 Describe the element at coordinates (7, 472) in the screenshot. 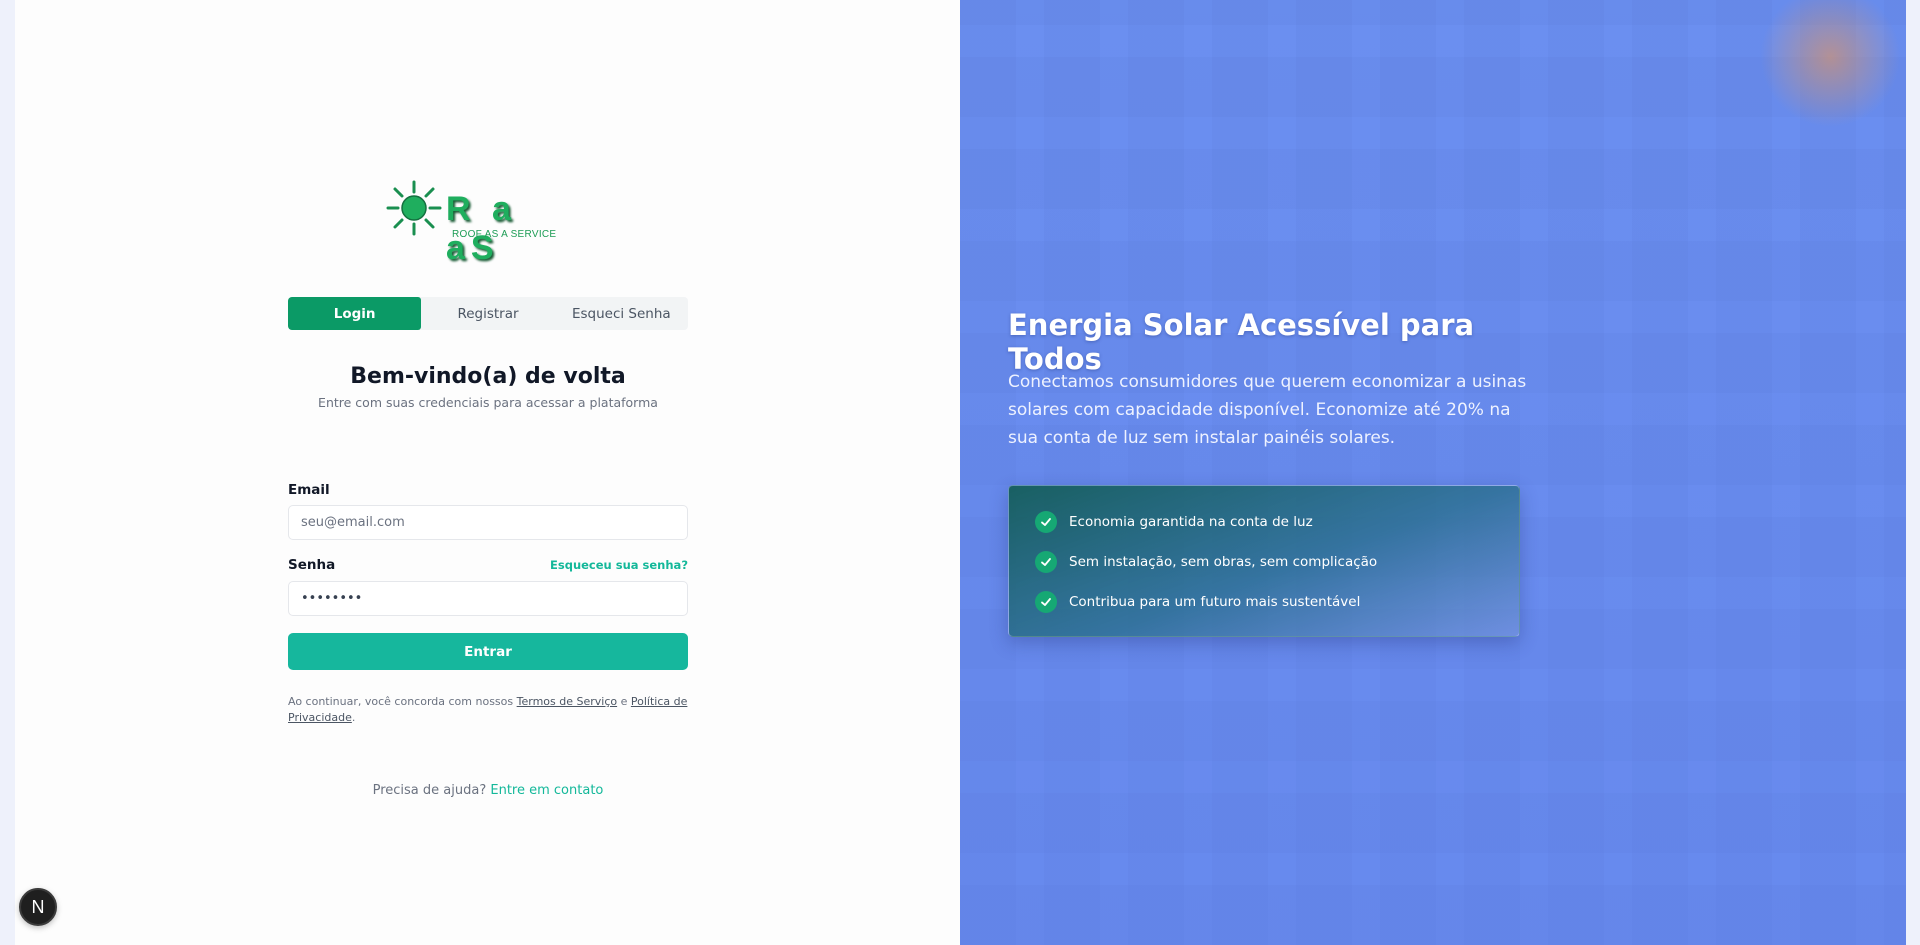

I see `left-edge-strip` at that location.